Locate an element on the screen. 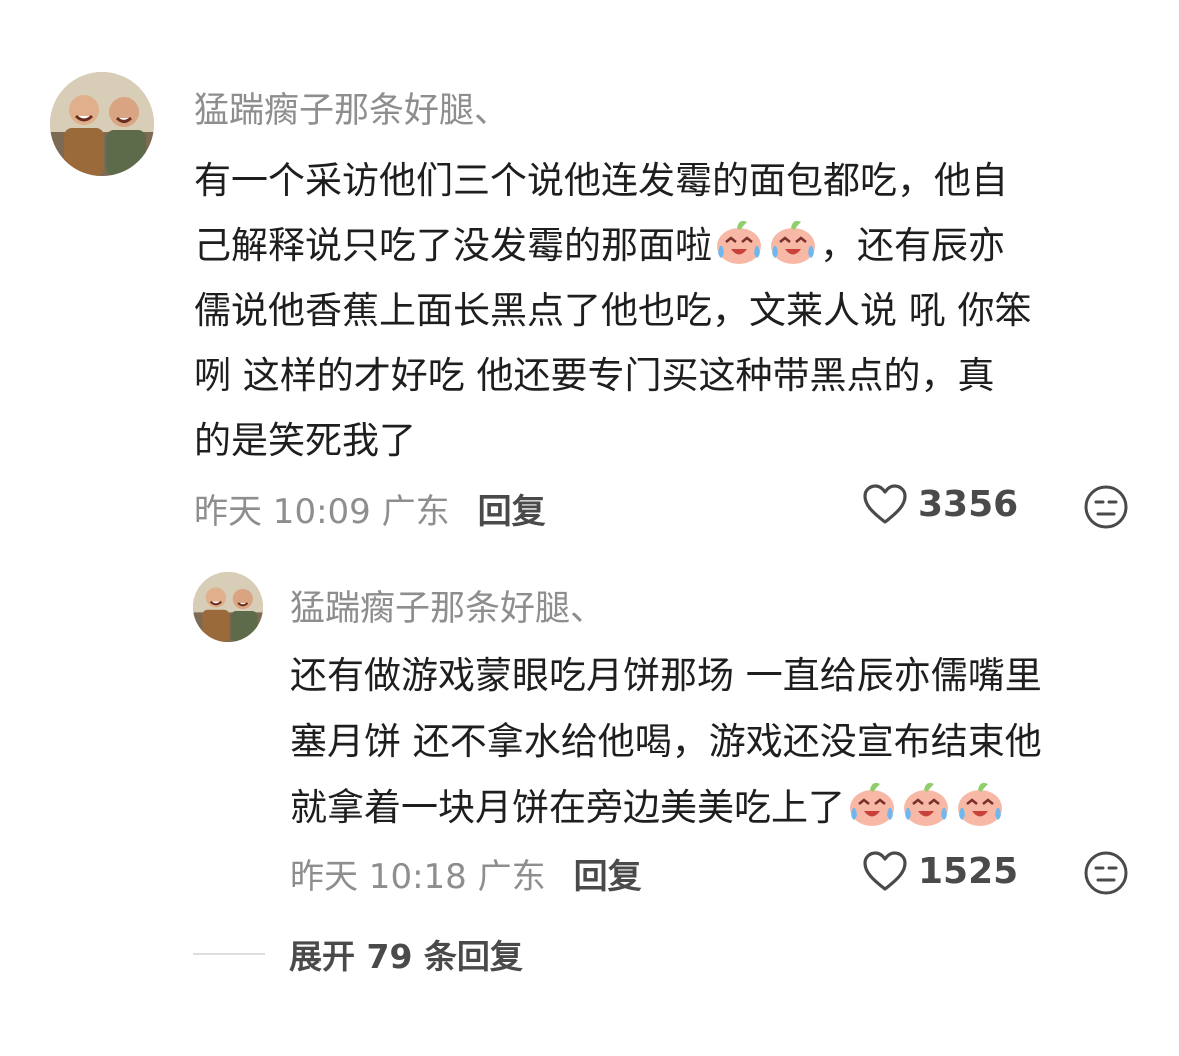 Image resolution: width=1179 pixels, height=1056 pixels. expand-replies-button: 展开 79 条回复 is located at coordinates (358, 954).